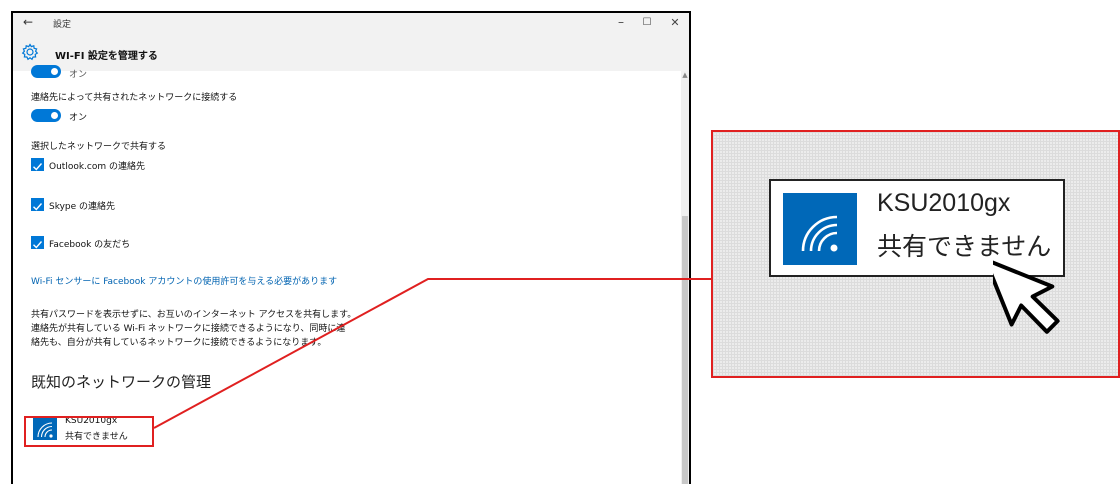 This screenshot has height=484, width=1120. I want to click on description-line-1: 共有パスワードを表示せずに、お互いのインターネット アクセスを共有します。, so click(194, 315).